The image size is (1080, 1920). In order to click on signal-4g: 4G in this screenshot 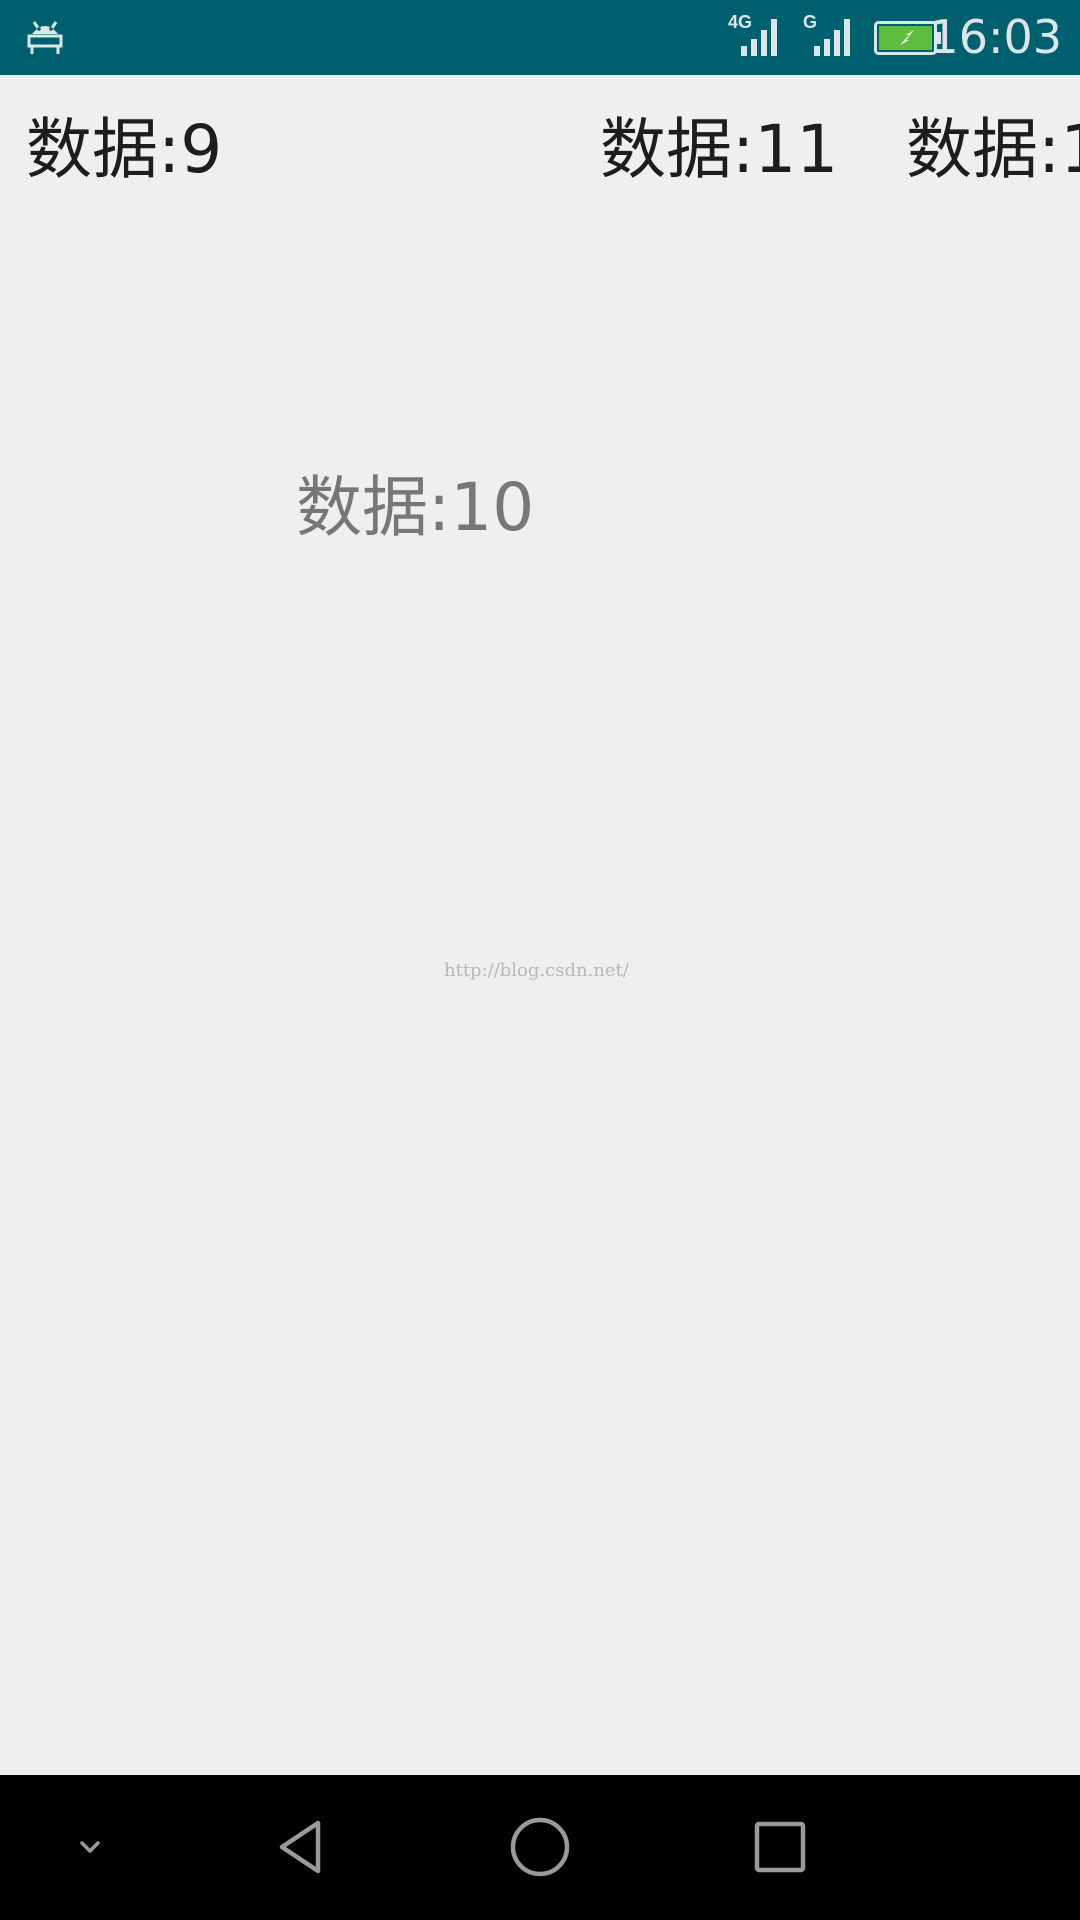, I will do `click(757, 36)`.